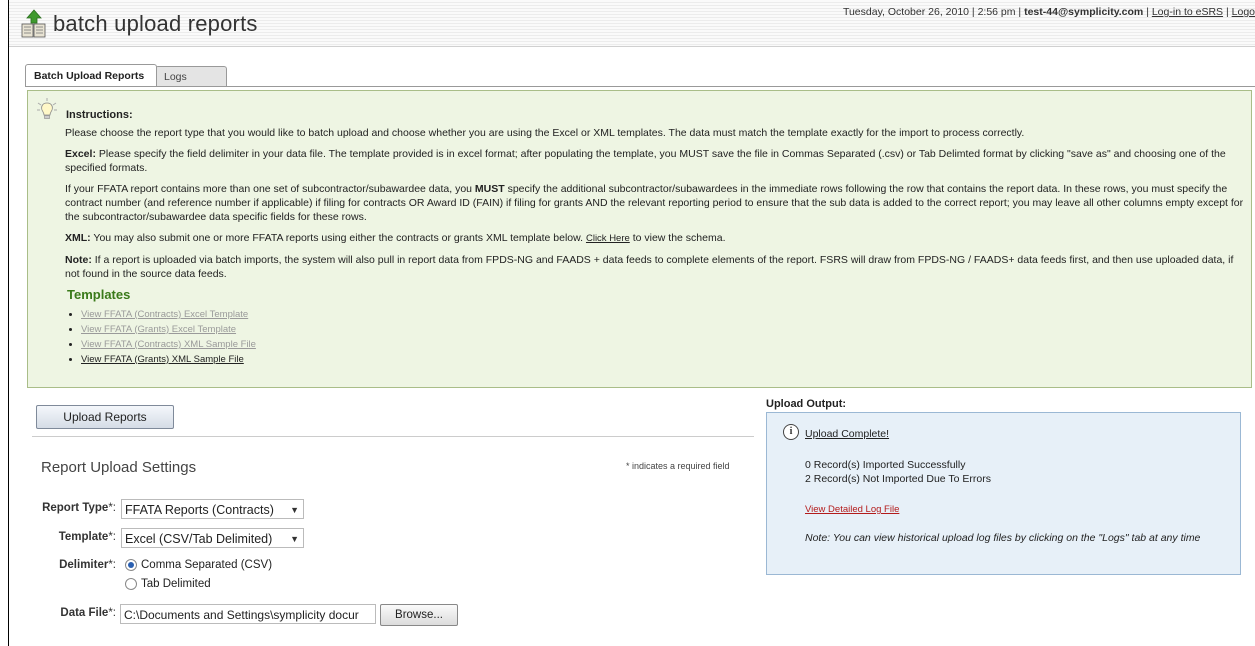 This screenshot has height=646, width=1255. What do you see at coordinates (678, 466) in the screenshot?
I see `required-note: * indicates a required field` at bounding box center [678, 466].